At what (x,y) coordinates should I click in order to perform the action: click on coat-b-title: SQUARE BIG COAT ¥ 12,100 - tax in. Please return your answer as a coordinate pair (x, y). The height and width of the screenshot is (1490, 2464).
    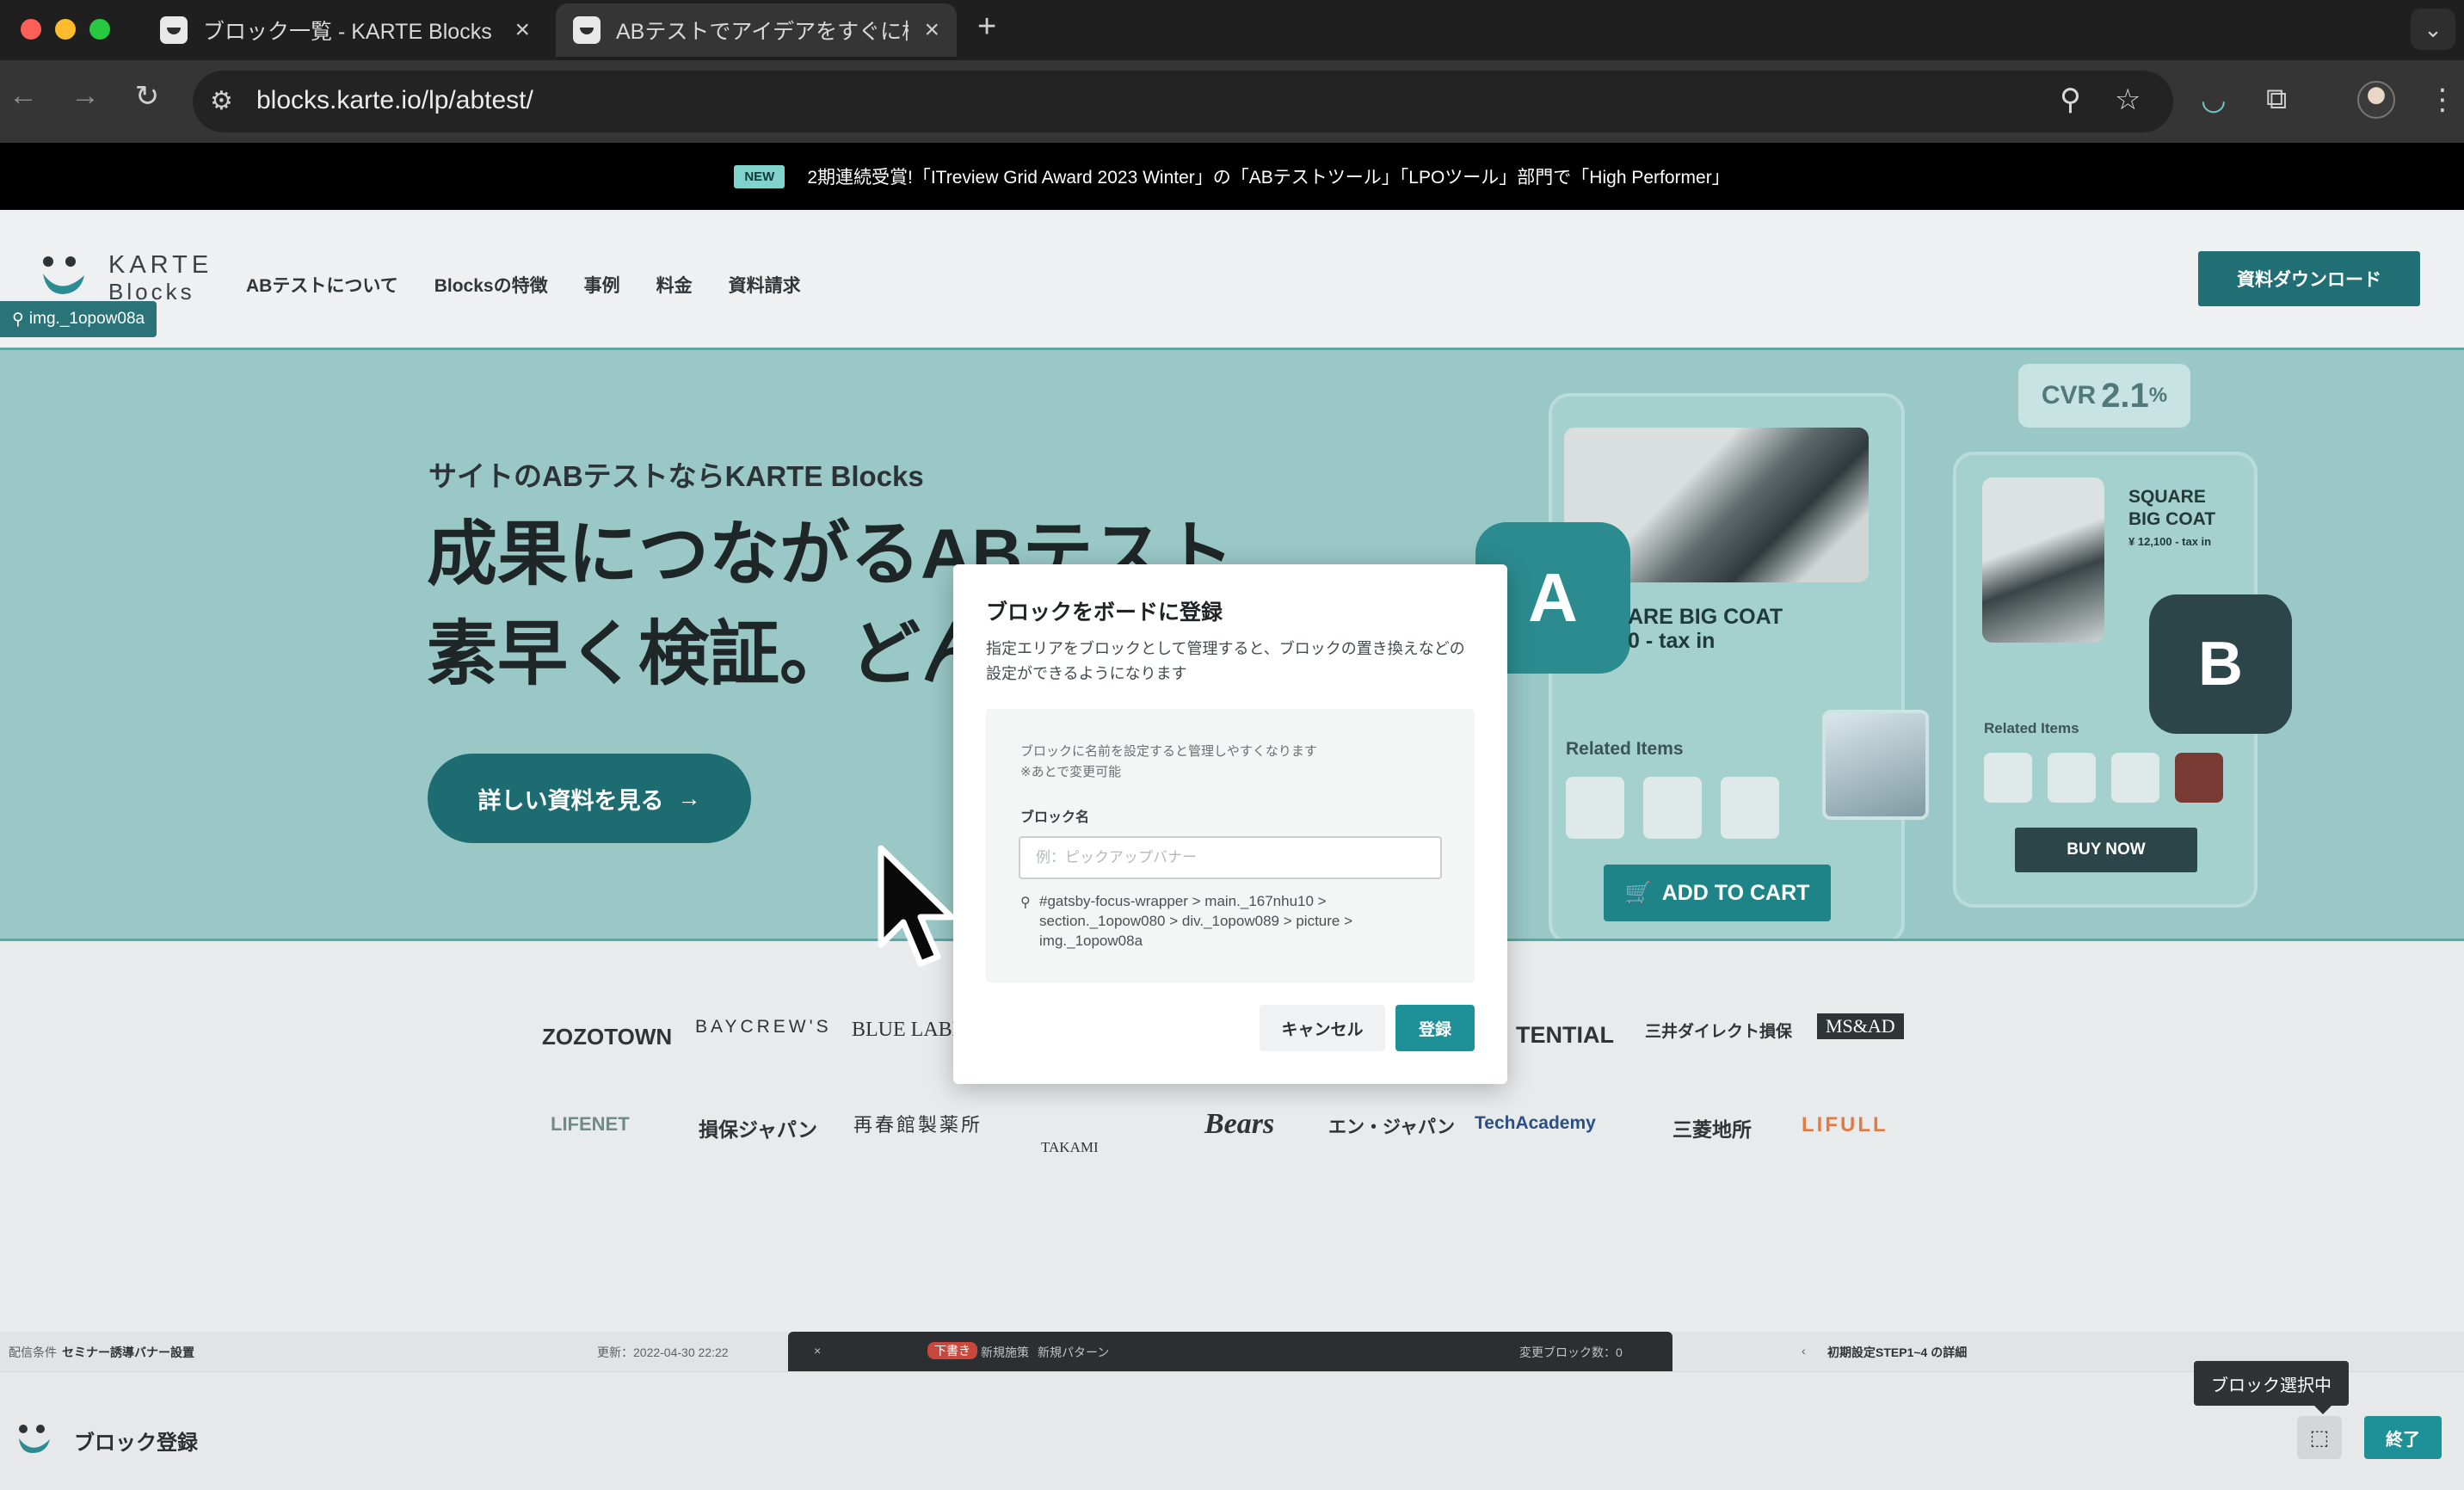
    Looking at the image, I should click on (2172, 519).